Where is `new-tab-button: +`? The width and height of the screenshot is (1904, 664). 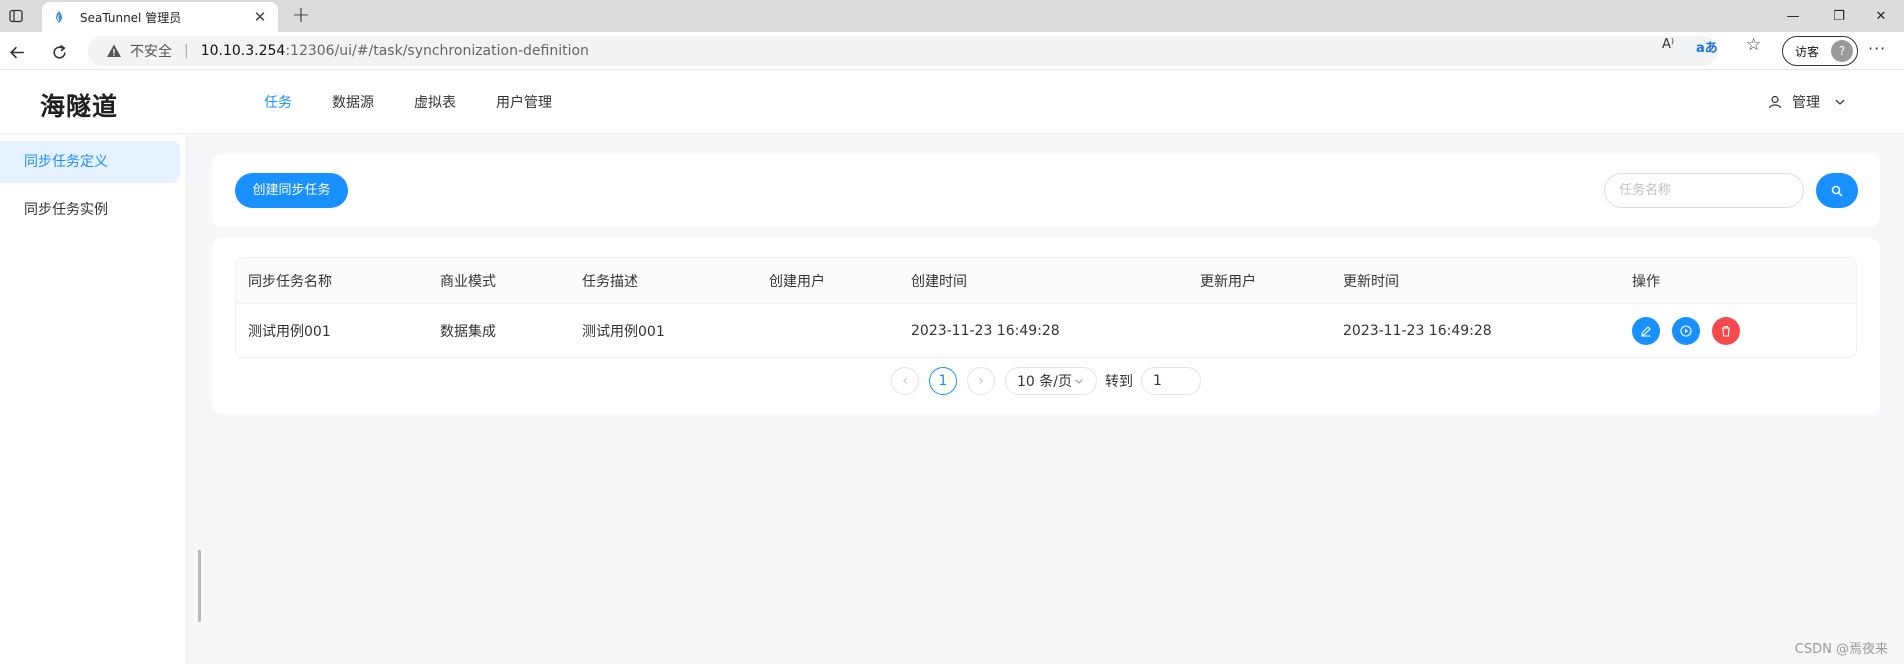 new-tab-button: + is located at coordinates (301, 17).